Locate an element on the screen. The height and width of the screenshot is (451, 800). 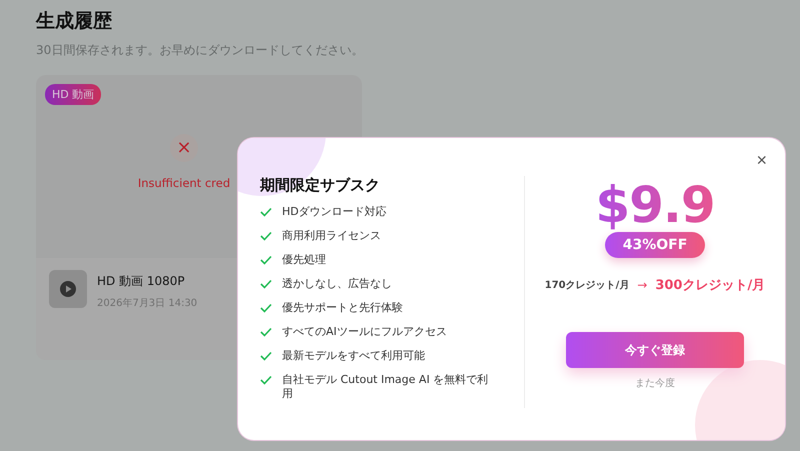
feature-text: 自社モデル Cutout Image AI を無料で利用 is located at coordinates (386, 387).